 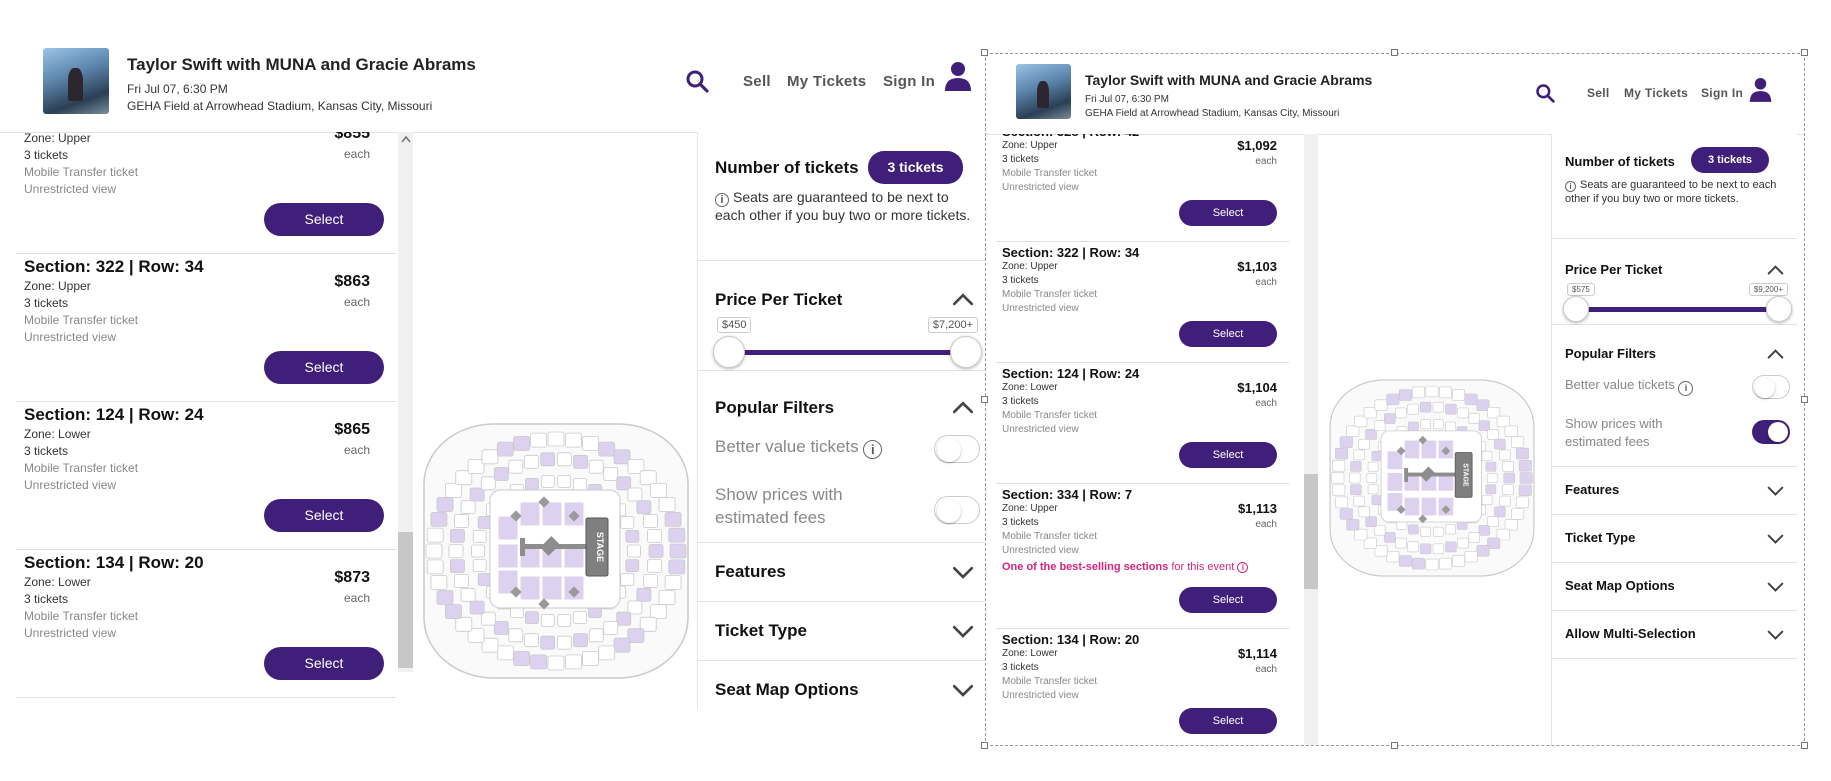 I want to click on chevron-down-icon, so click(x=1775, y=491).